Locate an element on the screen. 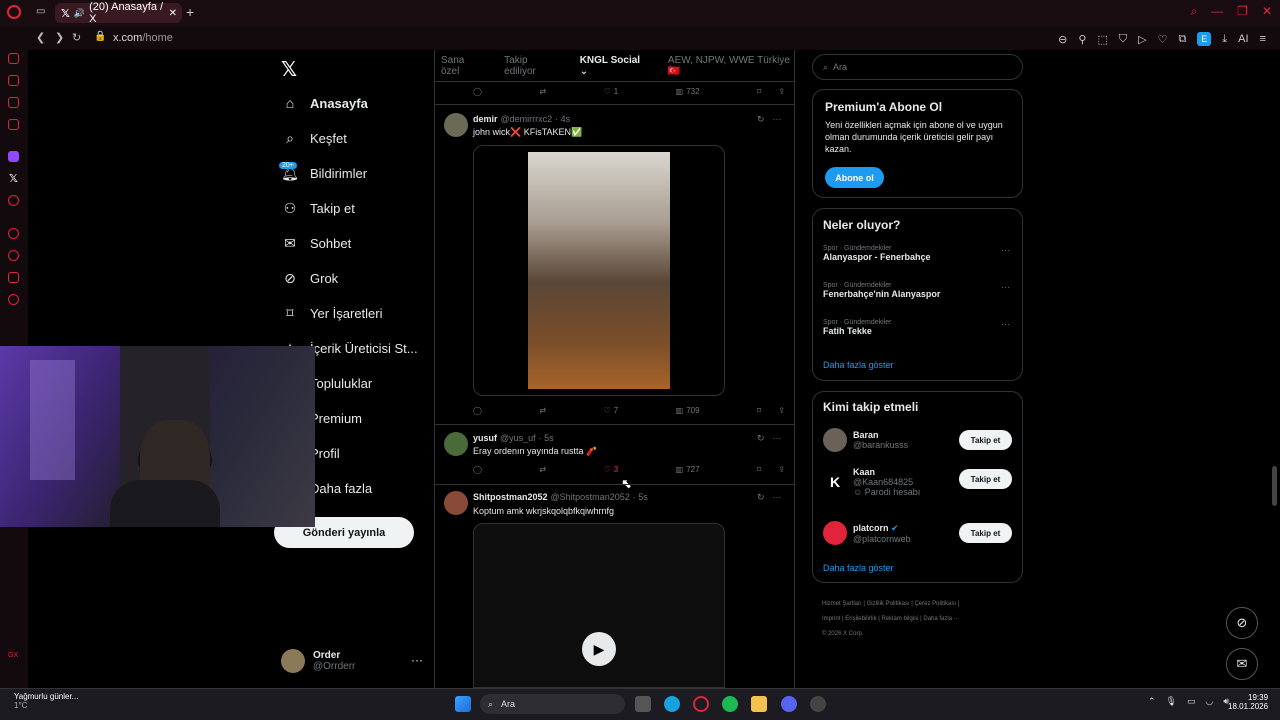 This screenshot has width=1280, height=720. taskbar-search: ⌕ Ara is located at coordinates (552, 704).